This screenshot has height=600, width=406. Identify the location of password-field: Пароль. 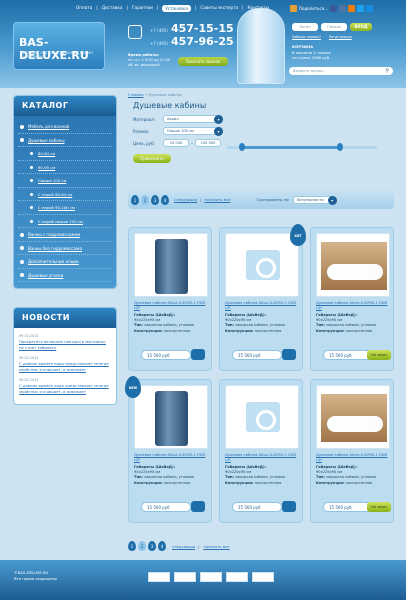
(334, 27).